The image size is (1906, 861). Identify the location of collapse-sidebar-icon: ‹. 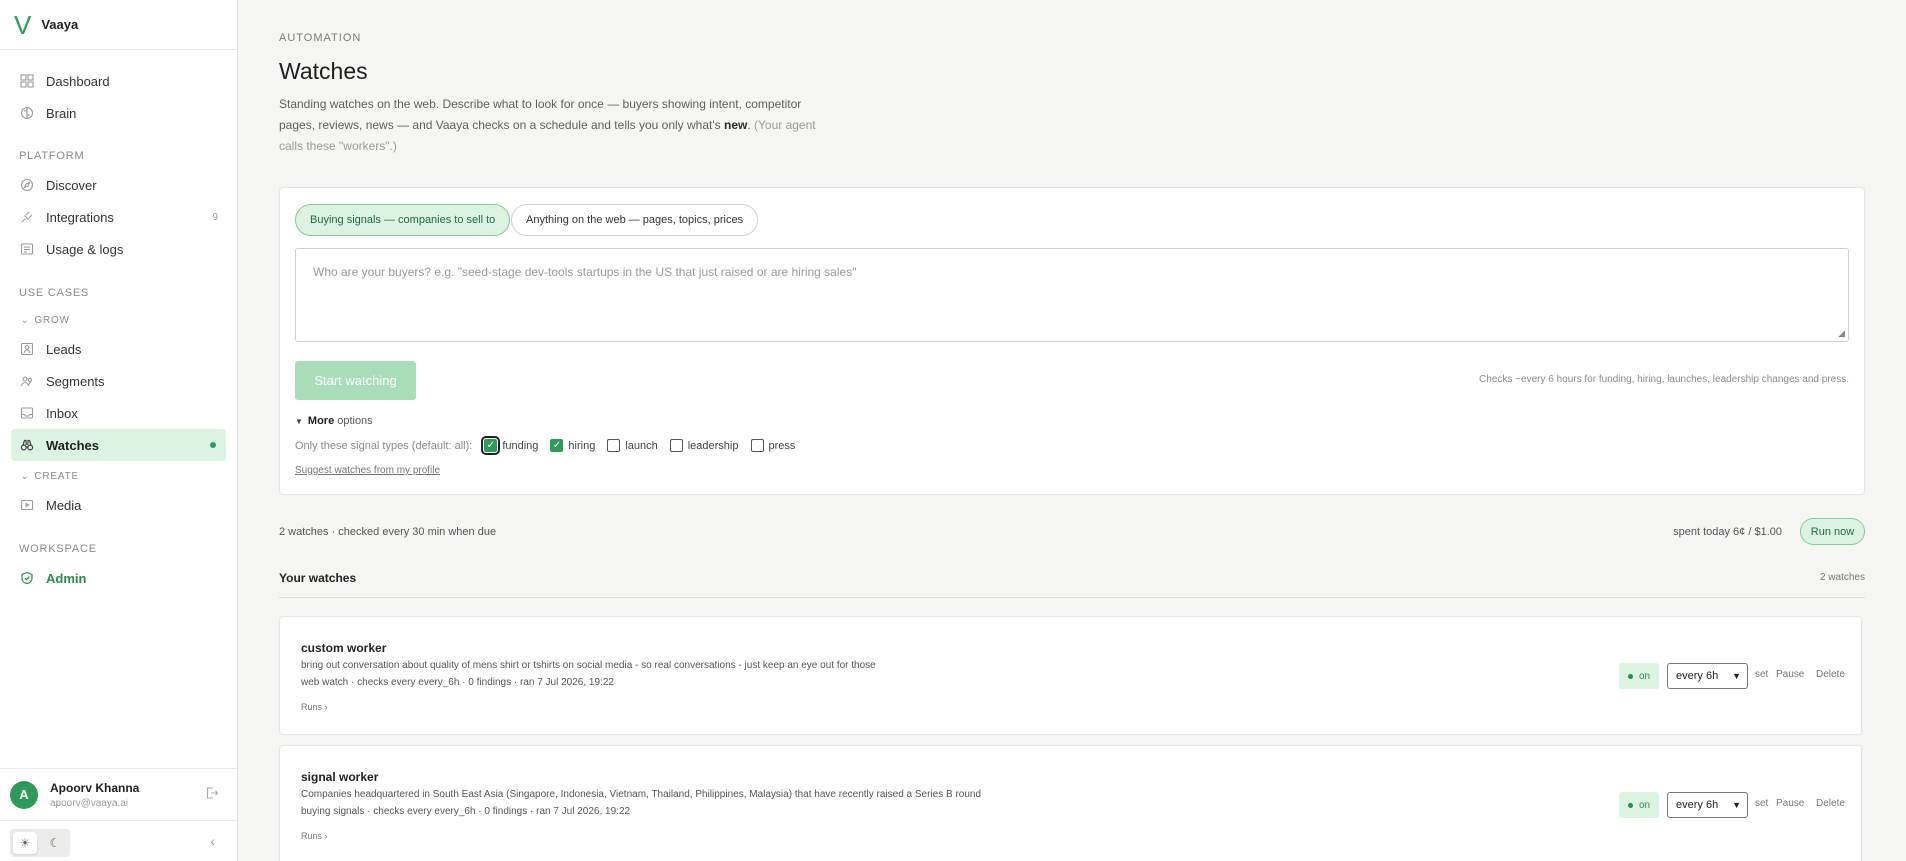
(212, 841).